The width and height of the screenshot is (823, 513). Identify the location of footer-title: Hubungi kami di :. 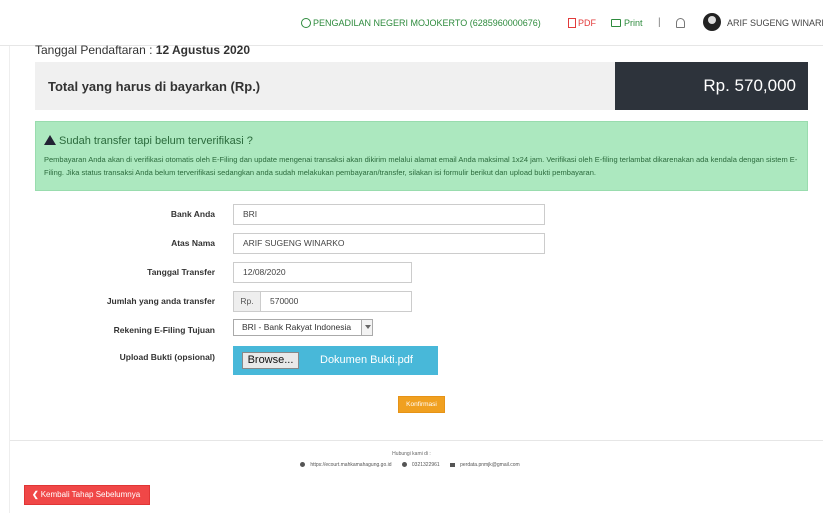
(411, 454).